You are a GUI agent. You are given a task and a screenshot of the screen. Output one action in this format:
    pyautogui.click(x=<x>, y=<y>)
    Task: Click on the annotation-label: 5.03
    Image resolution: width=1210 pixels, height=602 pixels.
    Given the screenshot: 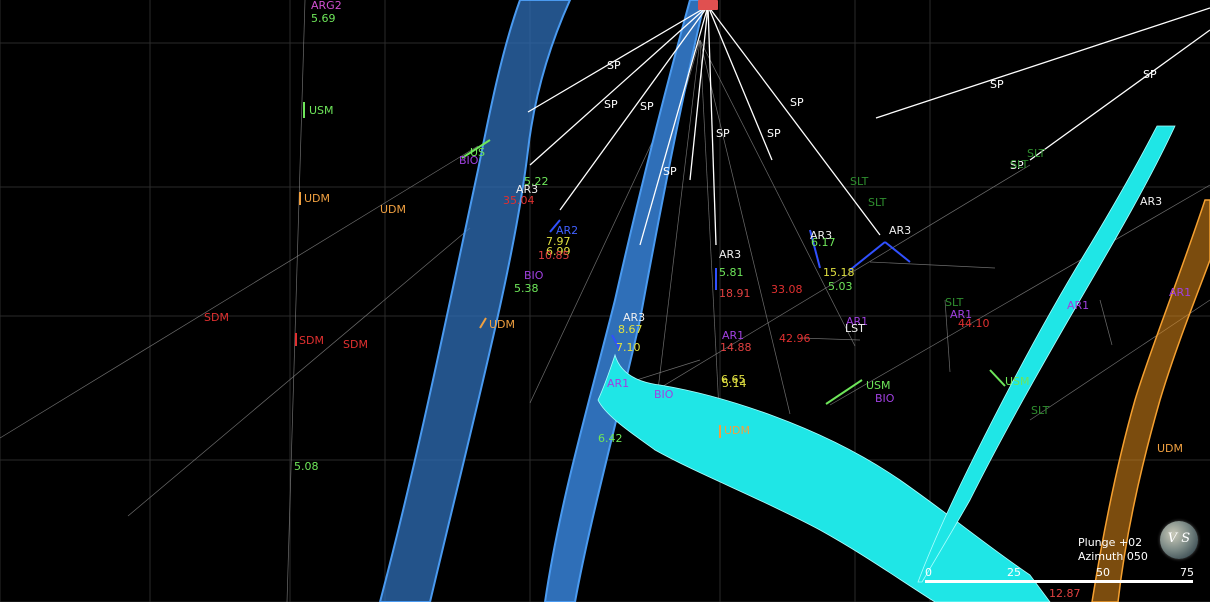 What is the action you would take?
    pyautogui.click(x=840, y=286)
    